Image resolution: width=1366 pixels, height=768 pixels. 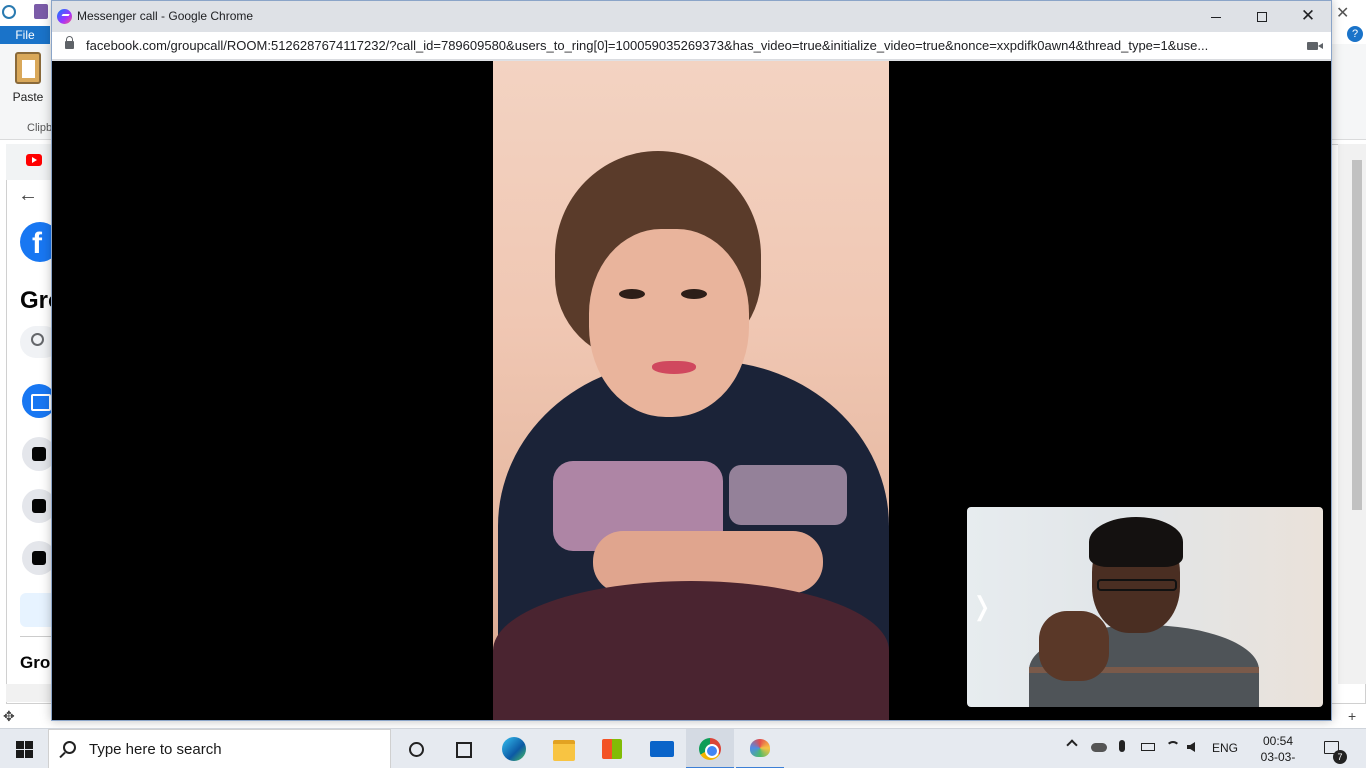 What do you see at coordinates (691, 650) in the screenshot?
I see `blanket-shape` at bounding box center [691, 650].